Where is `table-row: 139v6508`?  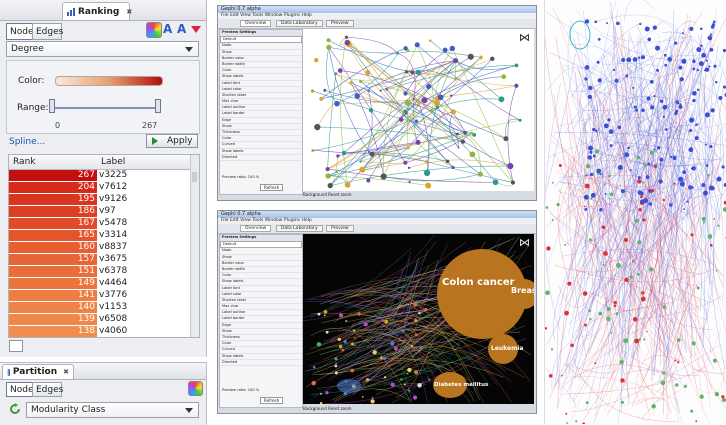 table-row: 139v6508 is located at coordinates (100, 319).